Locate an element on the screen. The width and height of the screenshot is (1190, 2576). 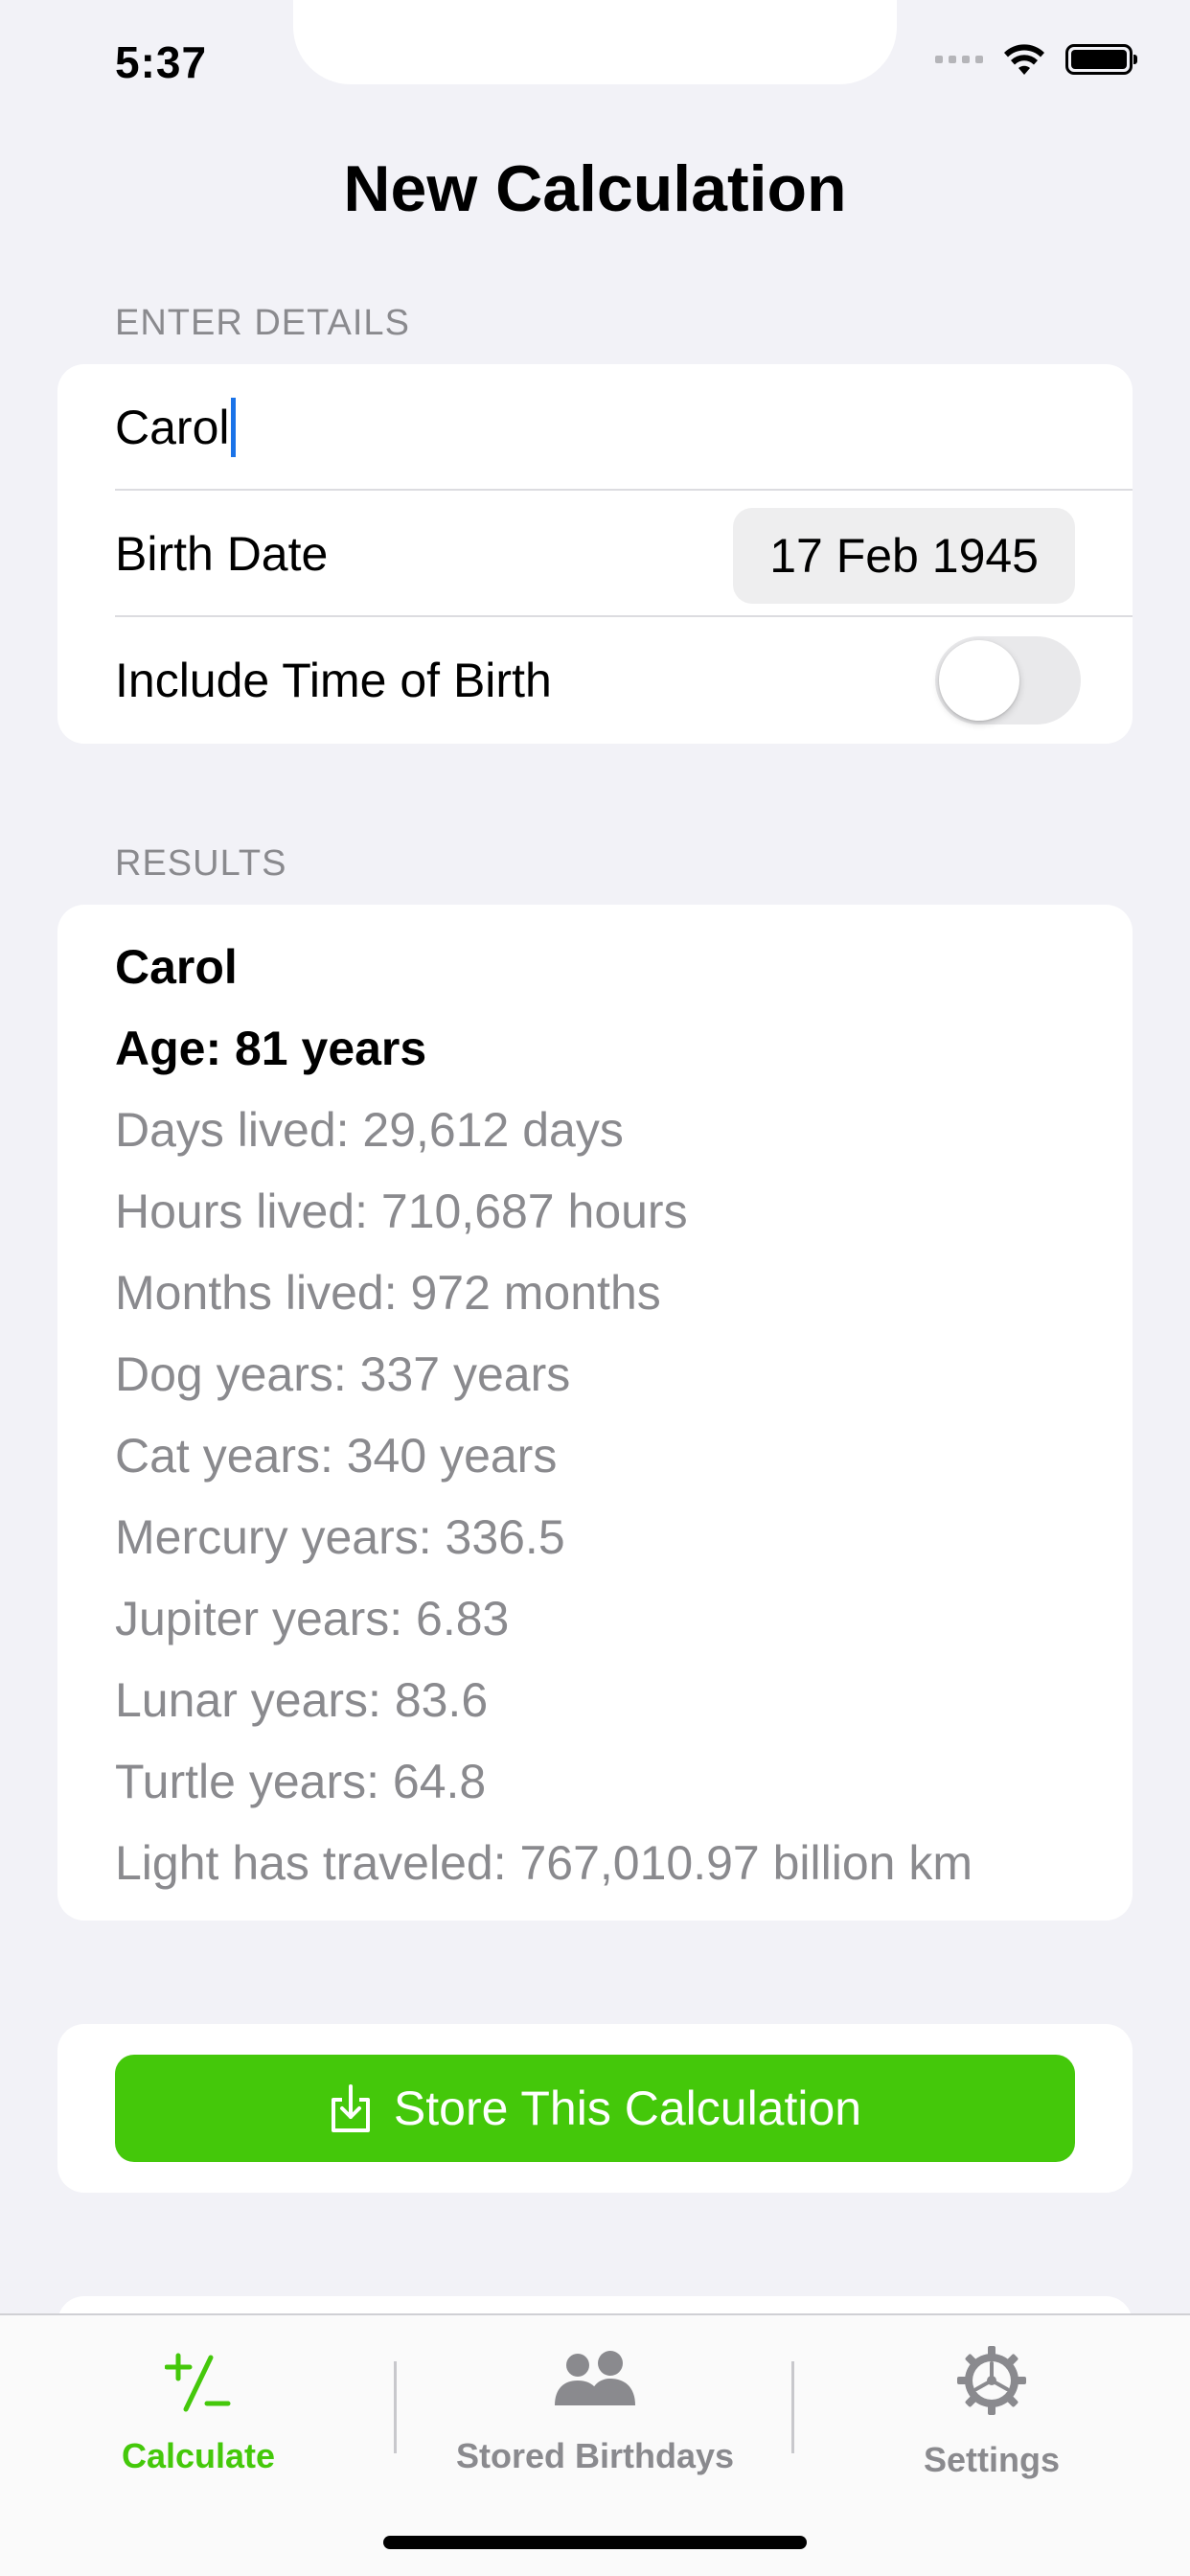
store-calculation-label: Store This Calculation is located at coordinates (627, 2108).